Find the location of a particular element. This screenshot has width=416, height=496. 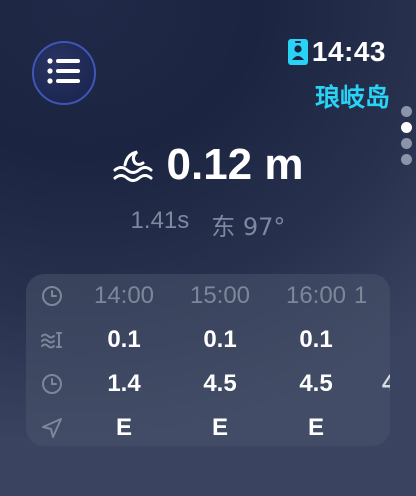

table-row-height: 0.1 0.1 0.1 is located at coordinates (208, 340).